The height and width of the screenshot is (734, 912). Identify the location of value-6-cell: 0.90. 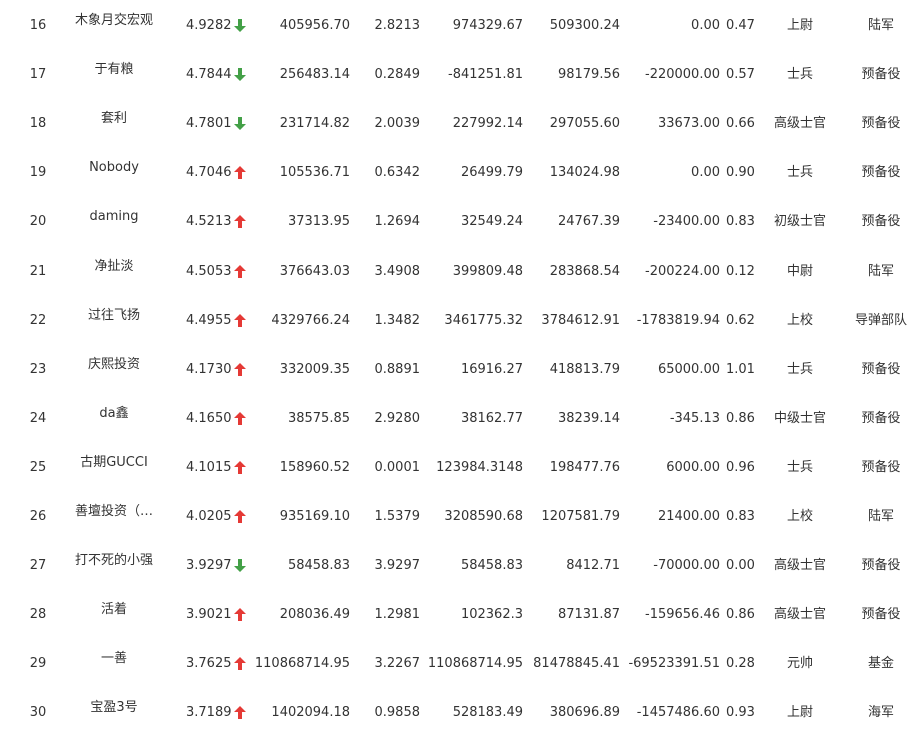
(740, 172).